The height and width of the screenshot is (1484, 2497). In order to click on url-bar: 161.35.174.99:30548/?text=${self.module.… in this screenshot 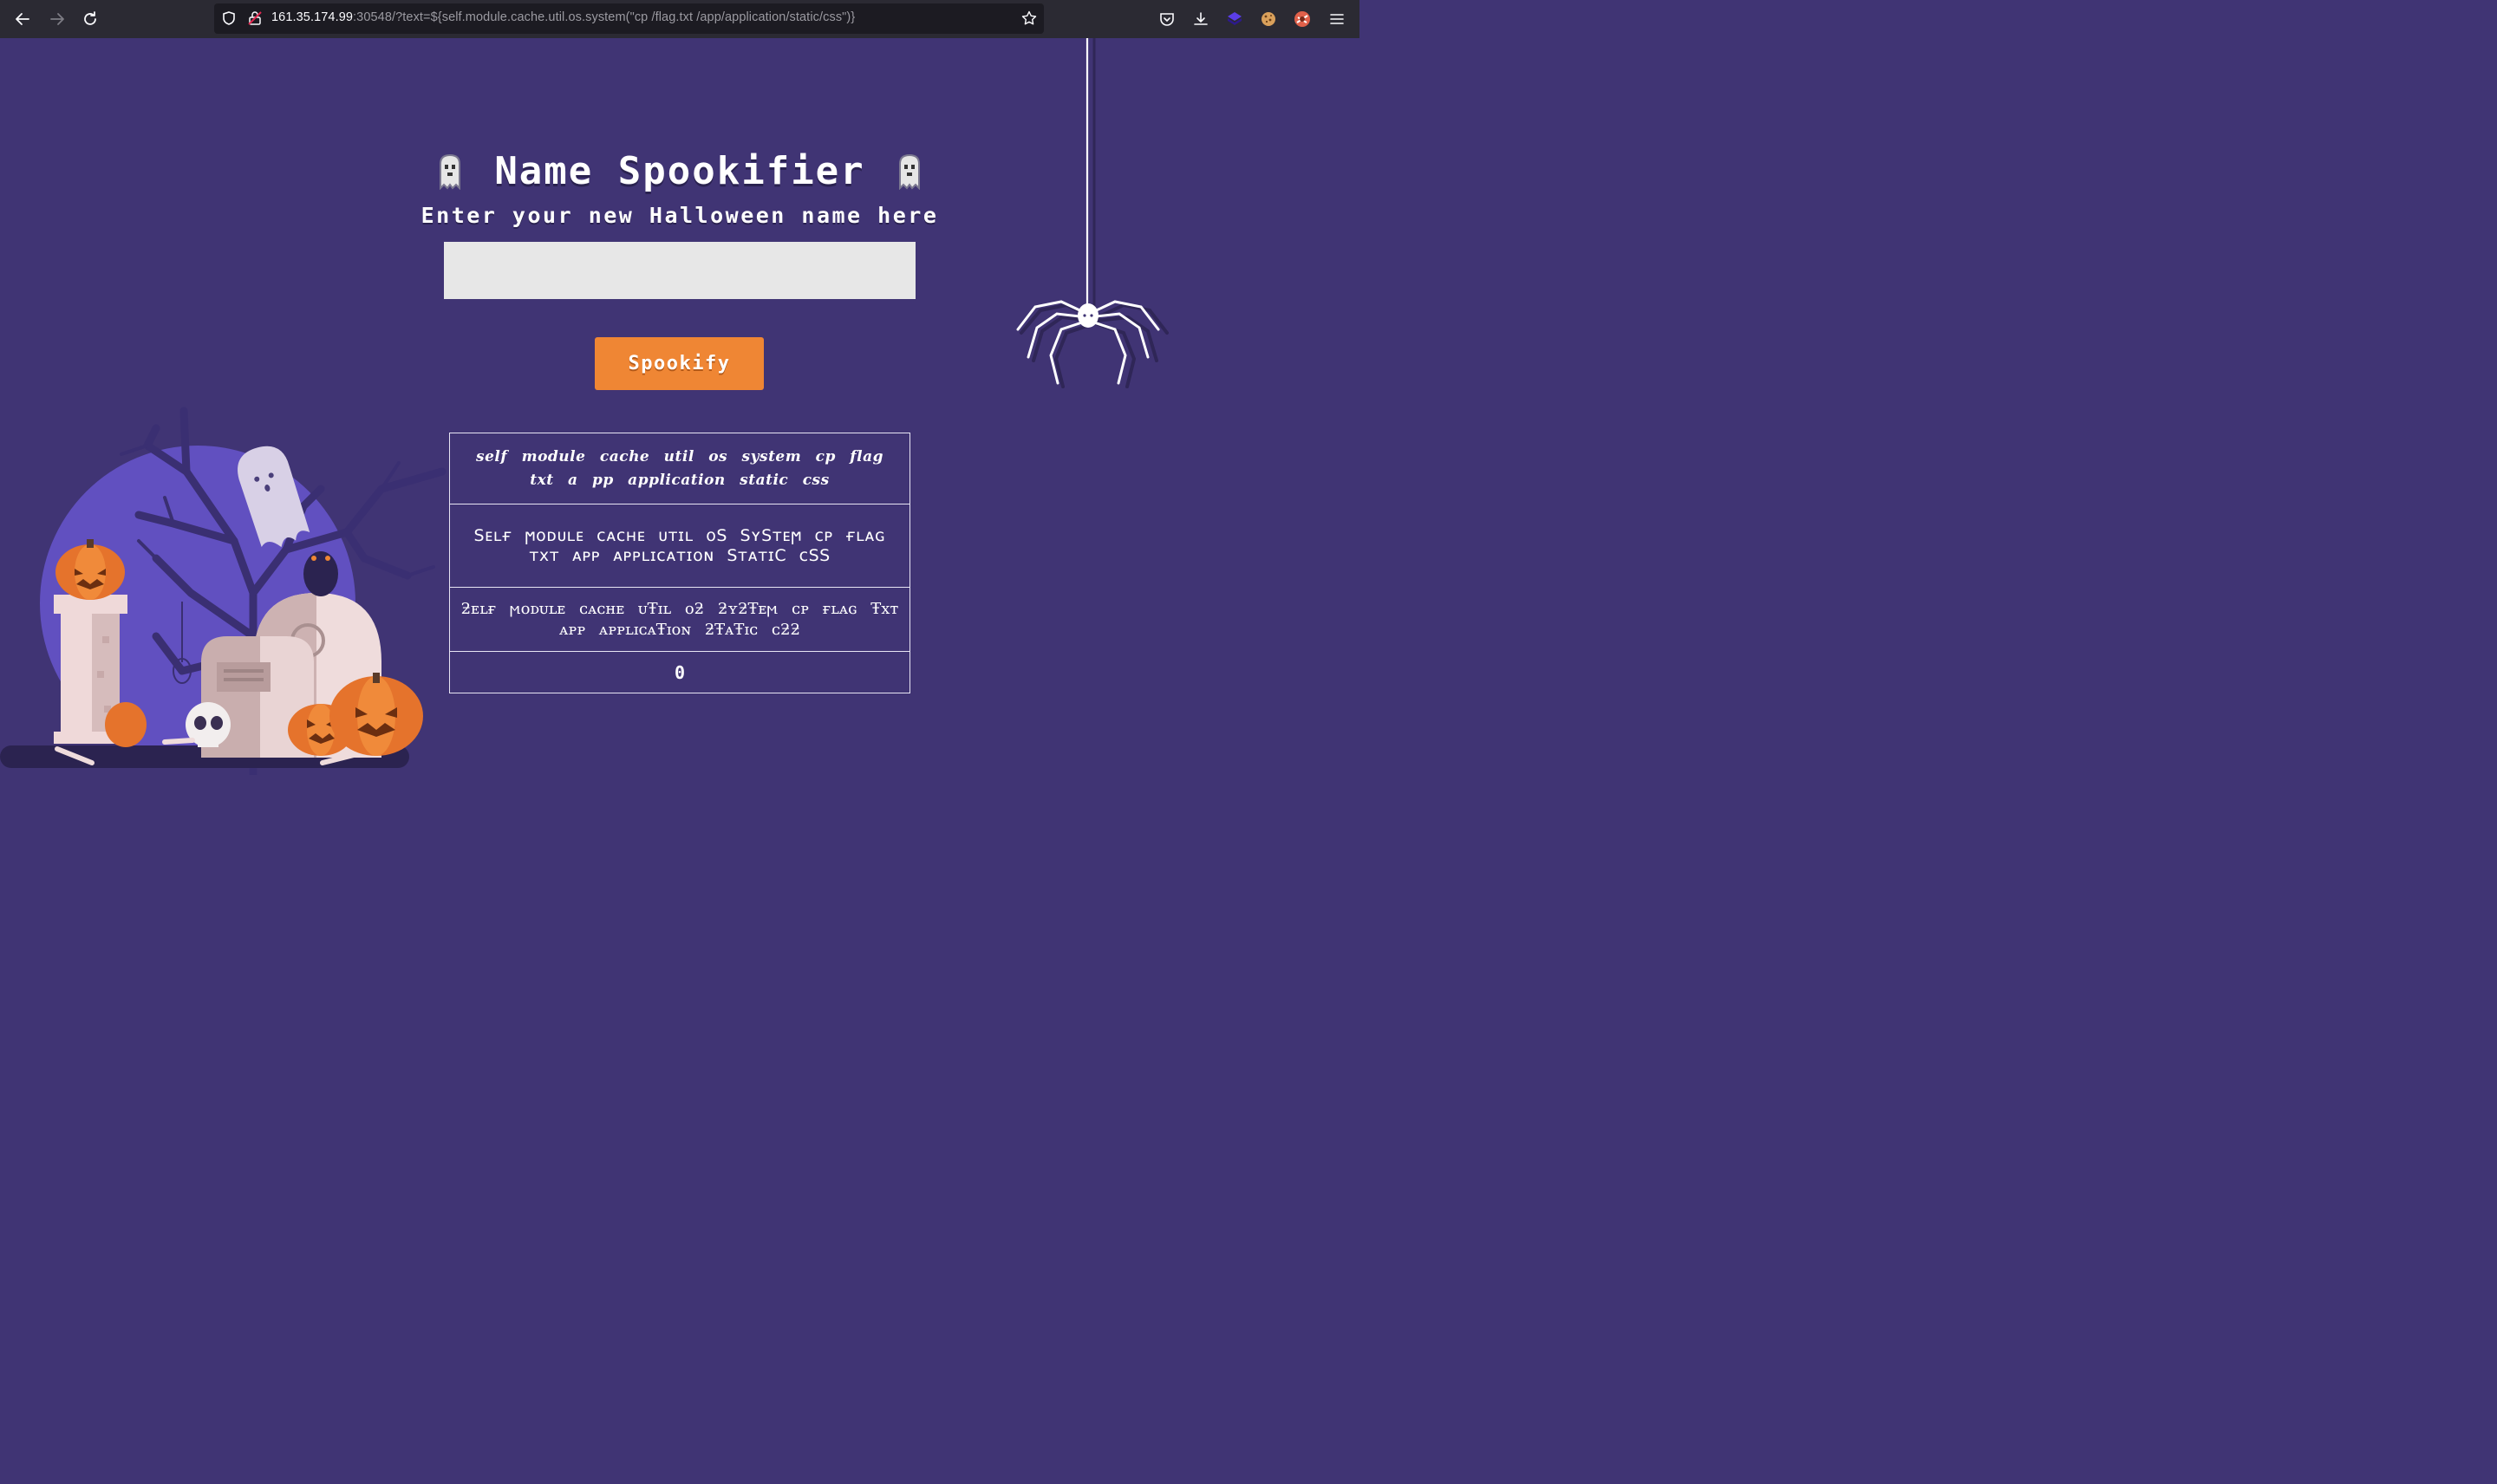, I will do `click(629, 18)`.